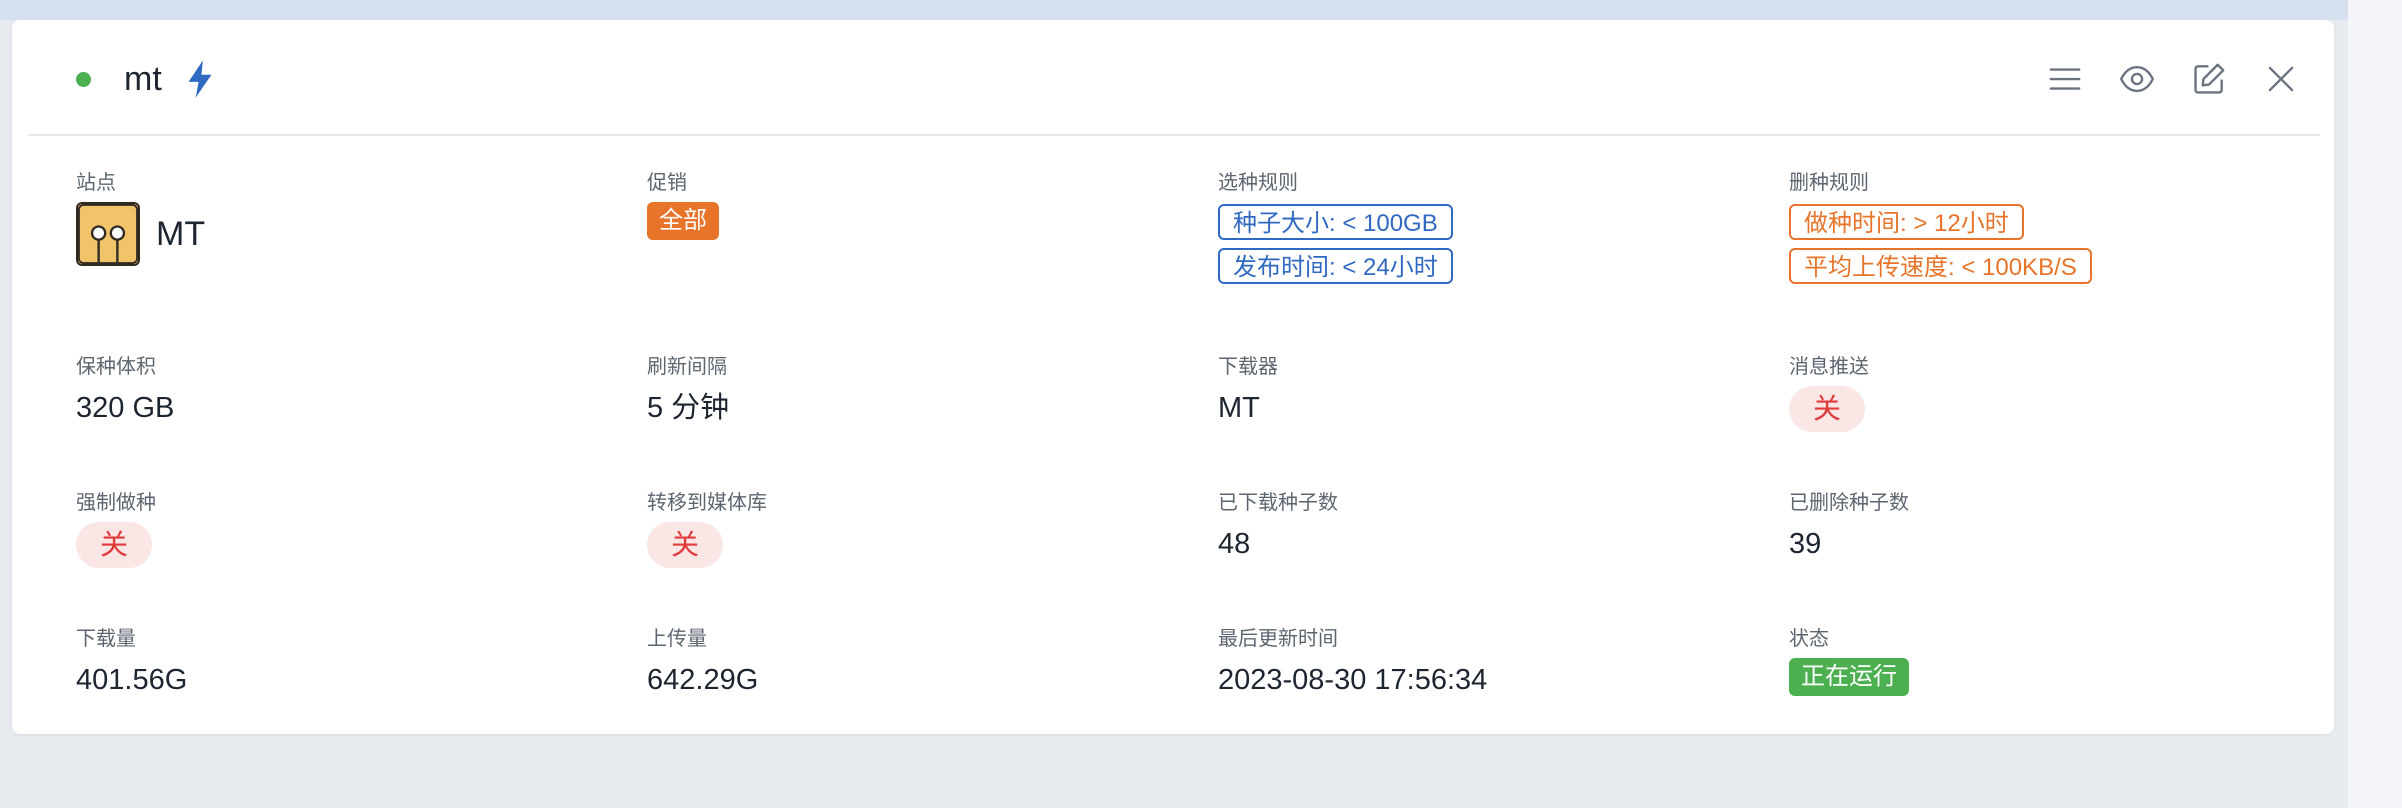  I want to click on field-delete-rules: 删种规则 做种时间: > 12小时 平均上传速度: < 100KB/S, so click(1940, 227).